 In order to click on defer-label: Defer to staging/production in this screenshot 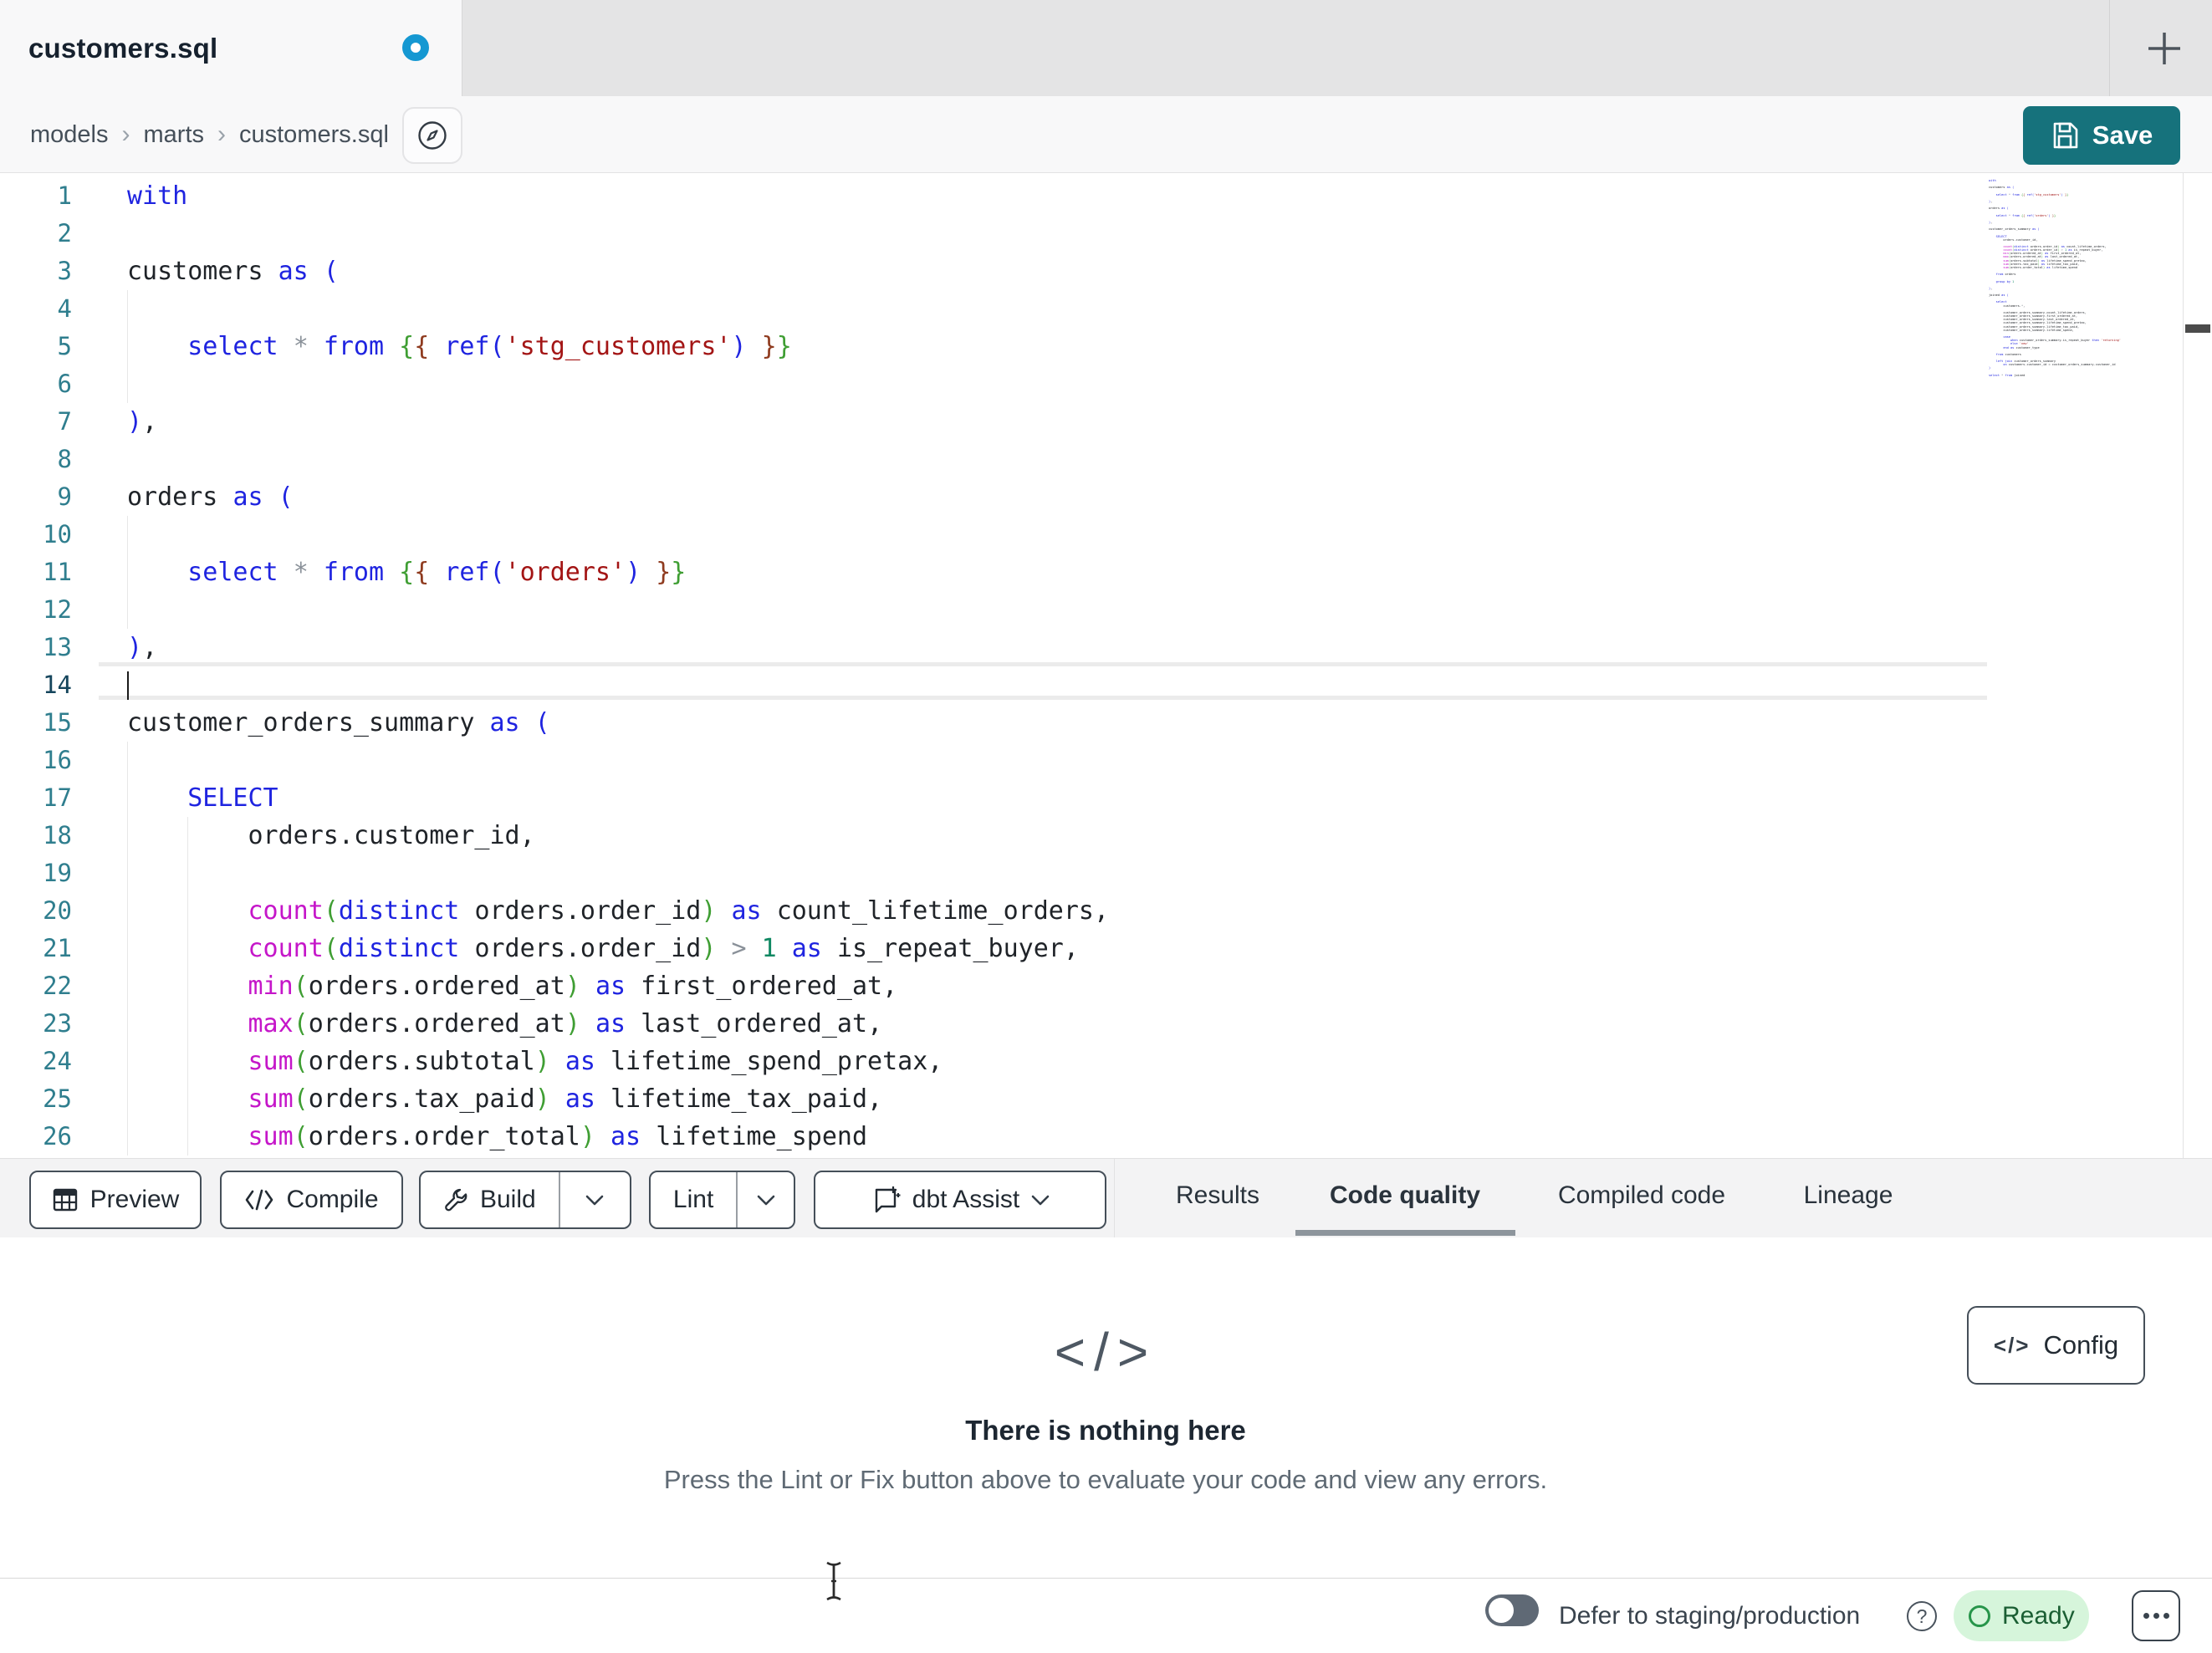, I will do `click(1710, 1616)`.